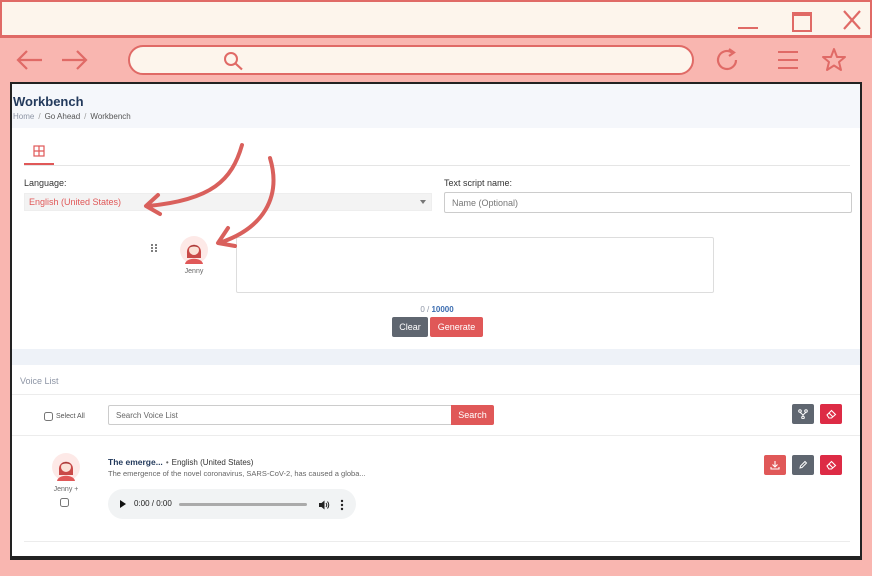 The image size is (872, 576). I want to click on voice-select-checkbox, so click(64, 502).